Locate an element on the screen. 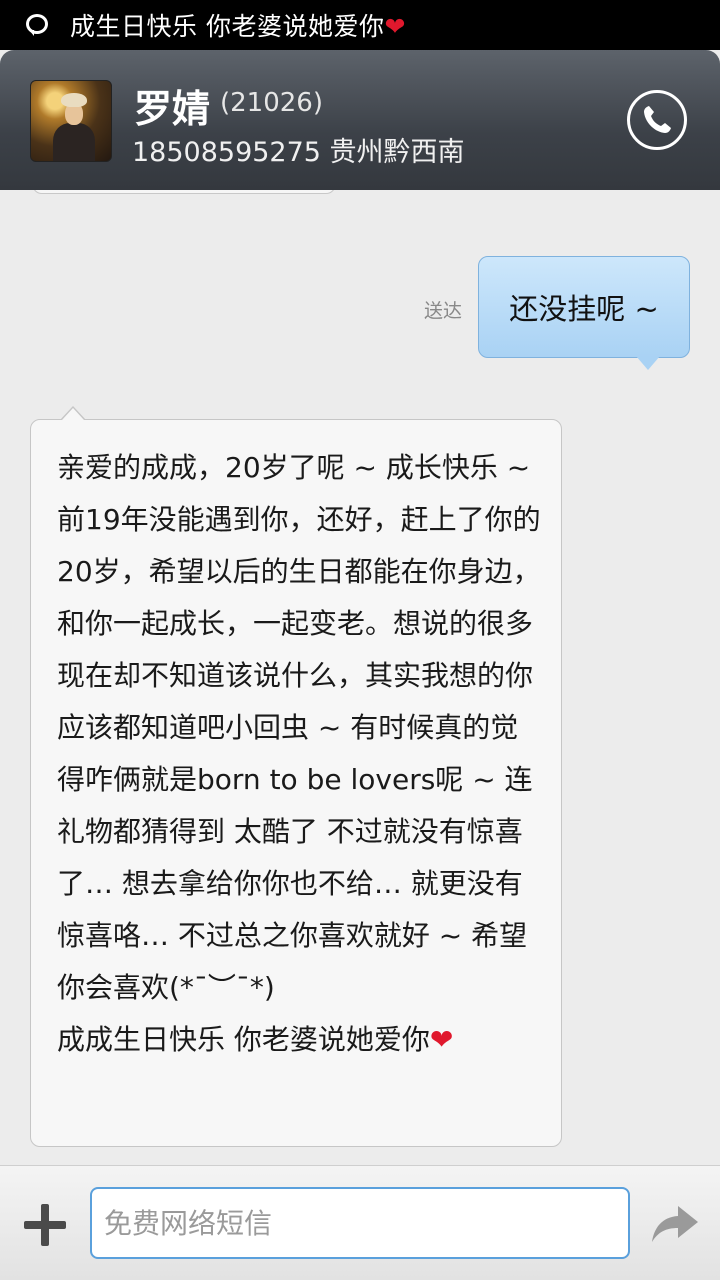  outgoing-message-text: 还没挂呢 ~ is located at coordinates (584, 309).